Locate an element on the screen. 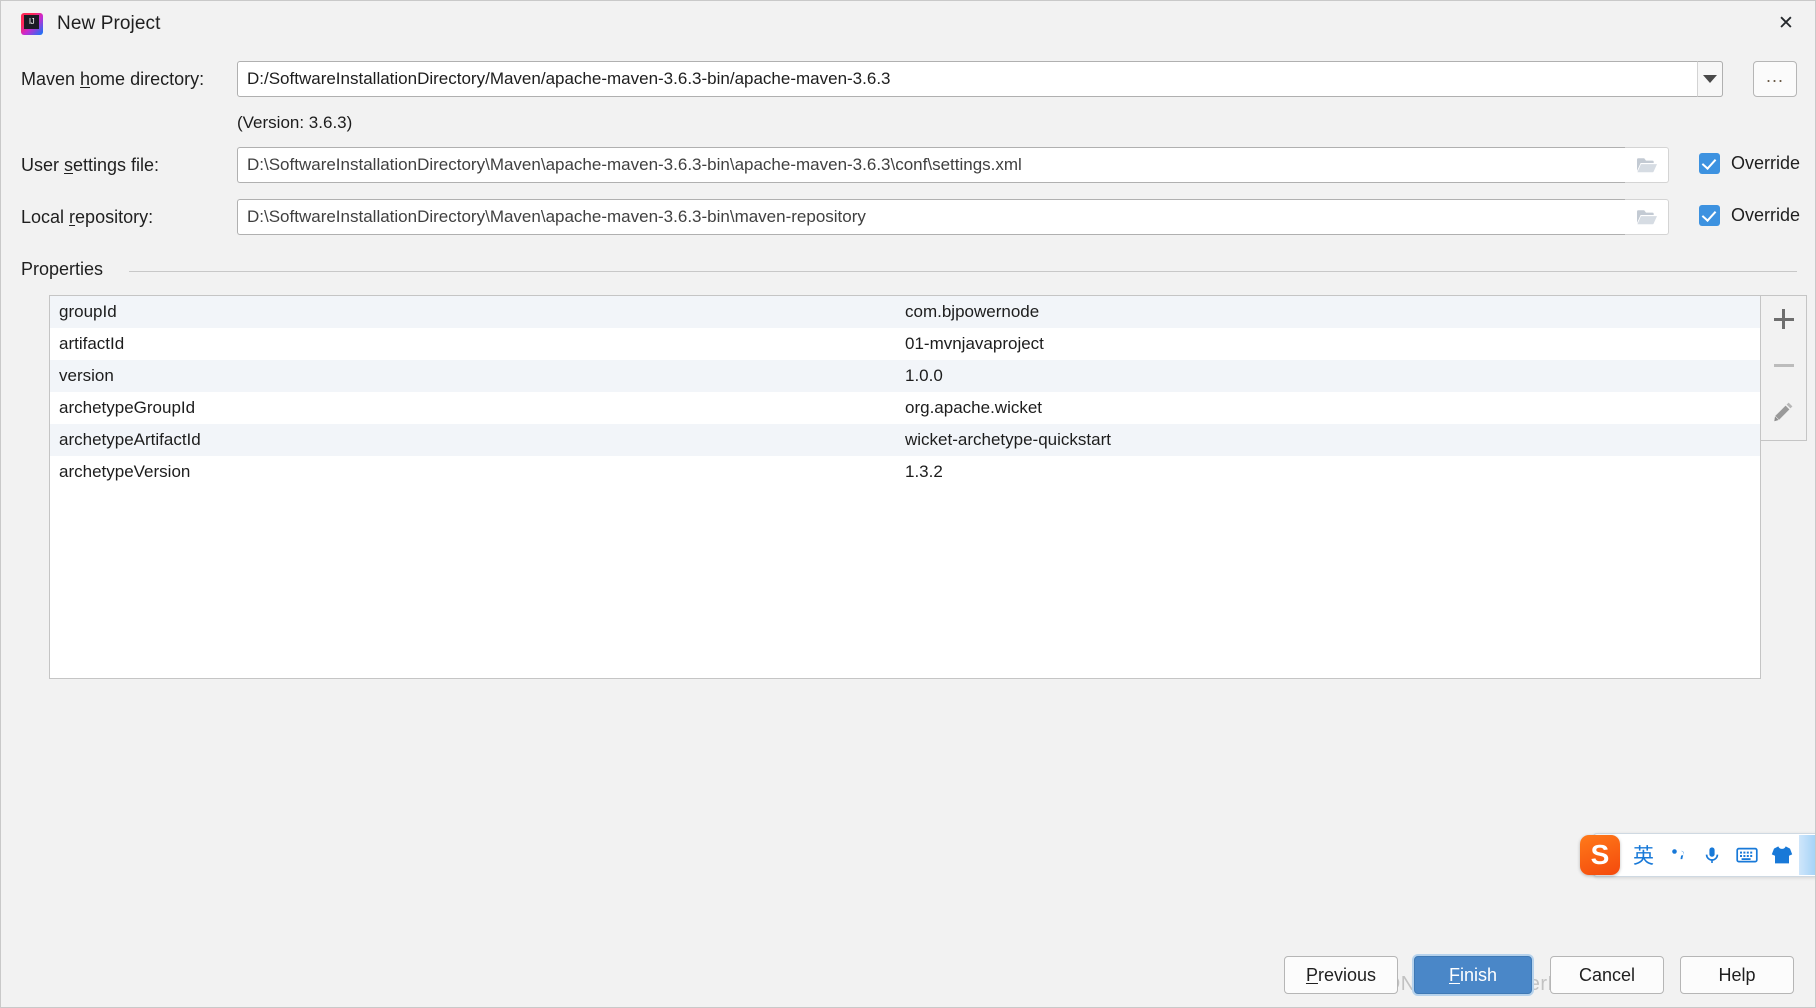 Image resolution: width=1816 pixels, height=1008 pixels. property-key: archetypeGroupId is located at coordinates (127, 407).